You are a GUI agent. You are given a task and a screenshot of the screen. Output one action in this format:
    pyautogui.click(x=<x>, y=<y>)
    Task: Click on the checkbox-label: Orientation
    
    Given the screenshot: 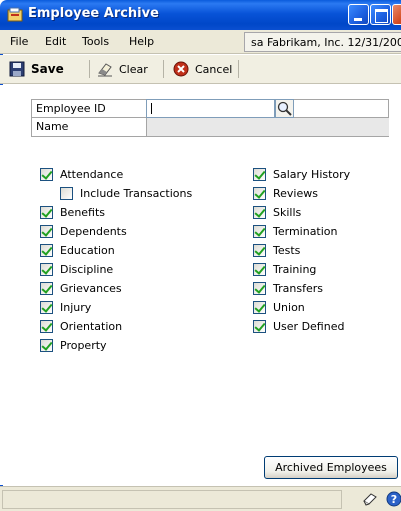 What is the action you would take?
    pyautogui.click(x=91, y=326)
    